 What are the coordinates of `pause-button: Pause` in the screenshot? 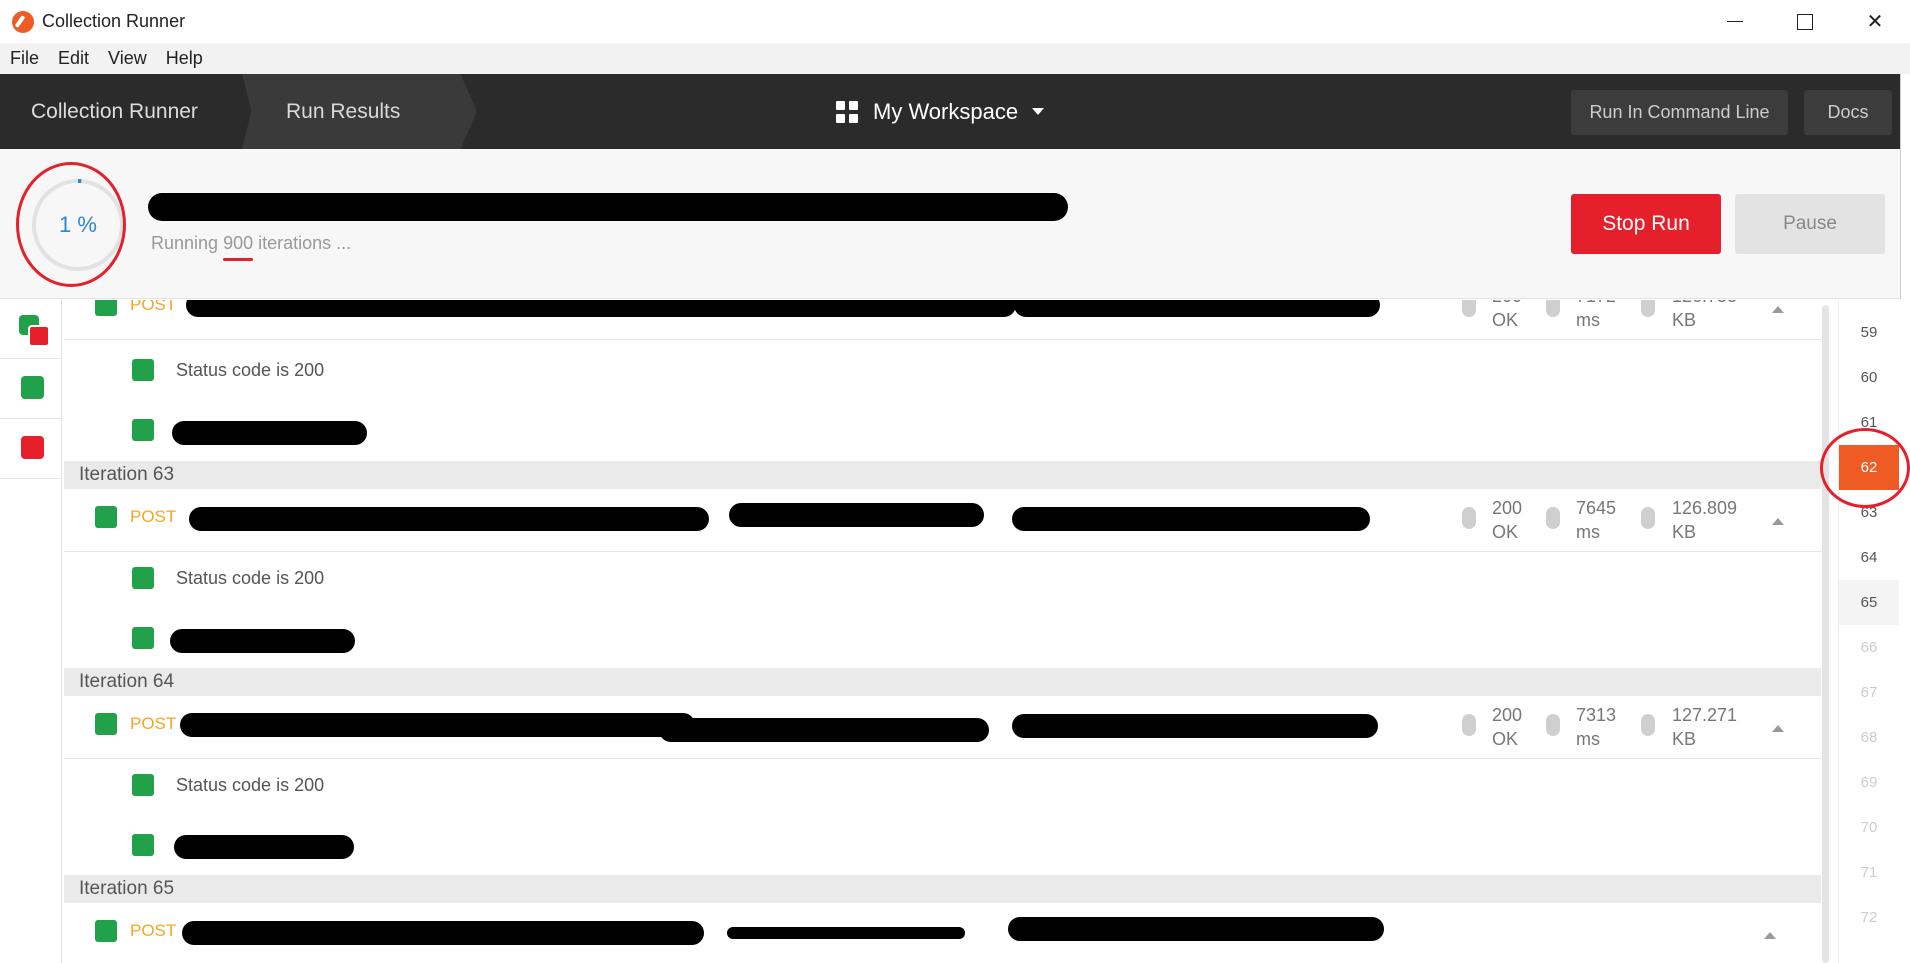 It's located at (1810, 224).